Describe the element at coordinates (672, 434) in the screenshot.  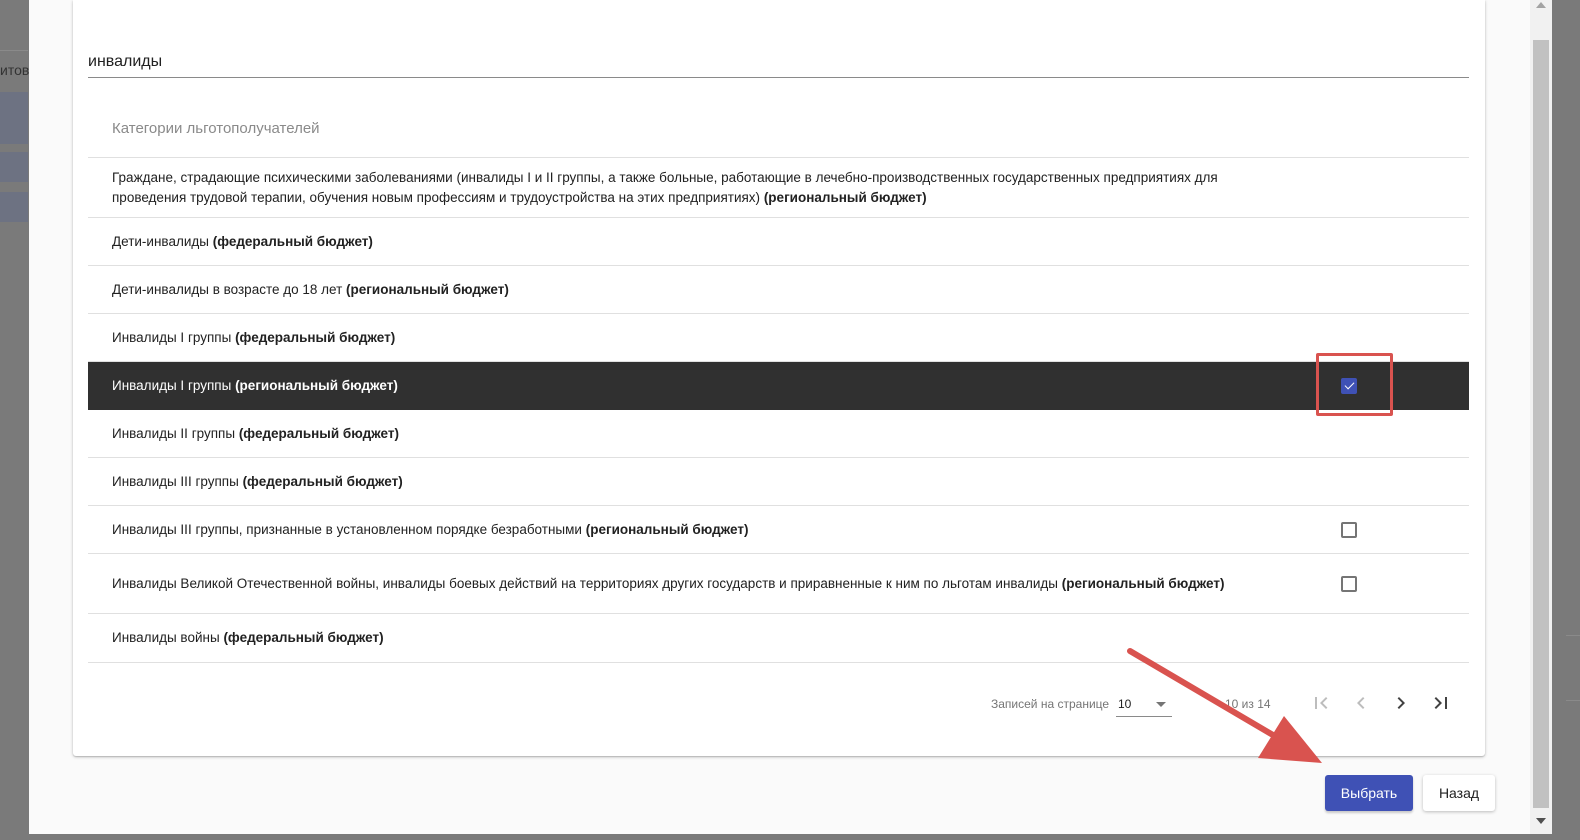
I see `row-label: Инвалиды II группы (федеральный бюджет)` at that location.